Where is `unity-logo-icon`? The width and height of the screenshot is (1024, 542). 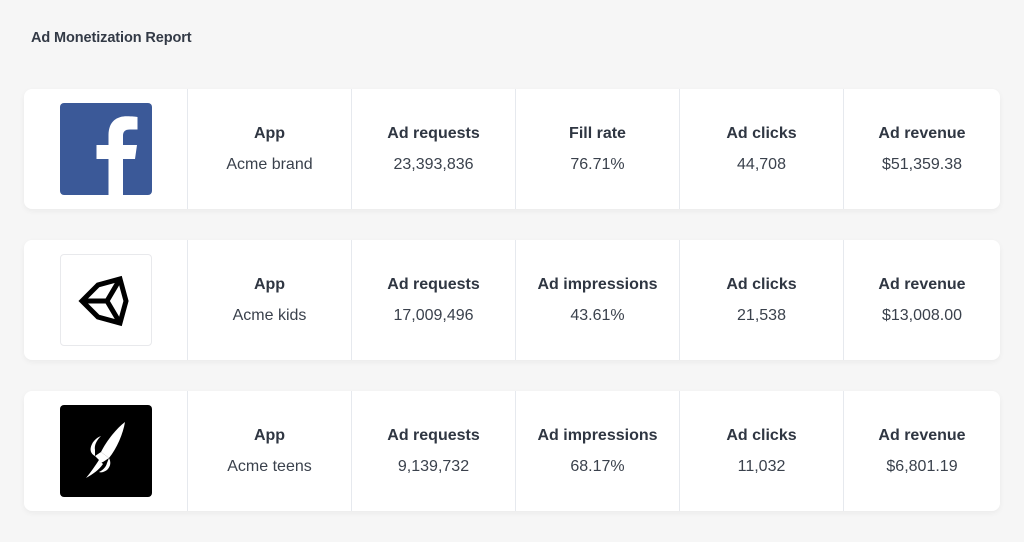
unity-logo-icon is located at coordinates (105, 300).